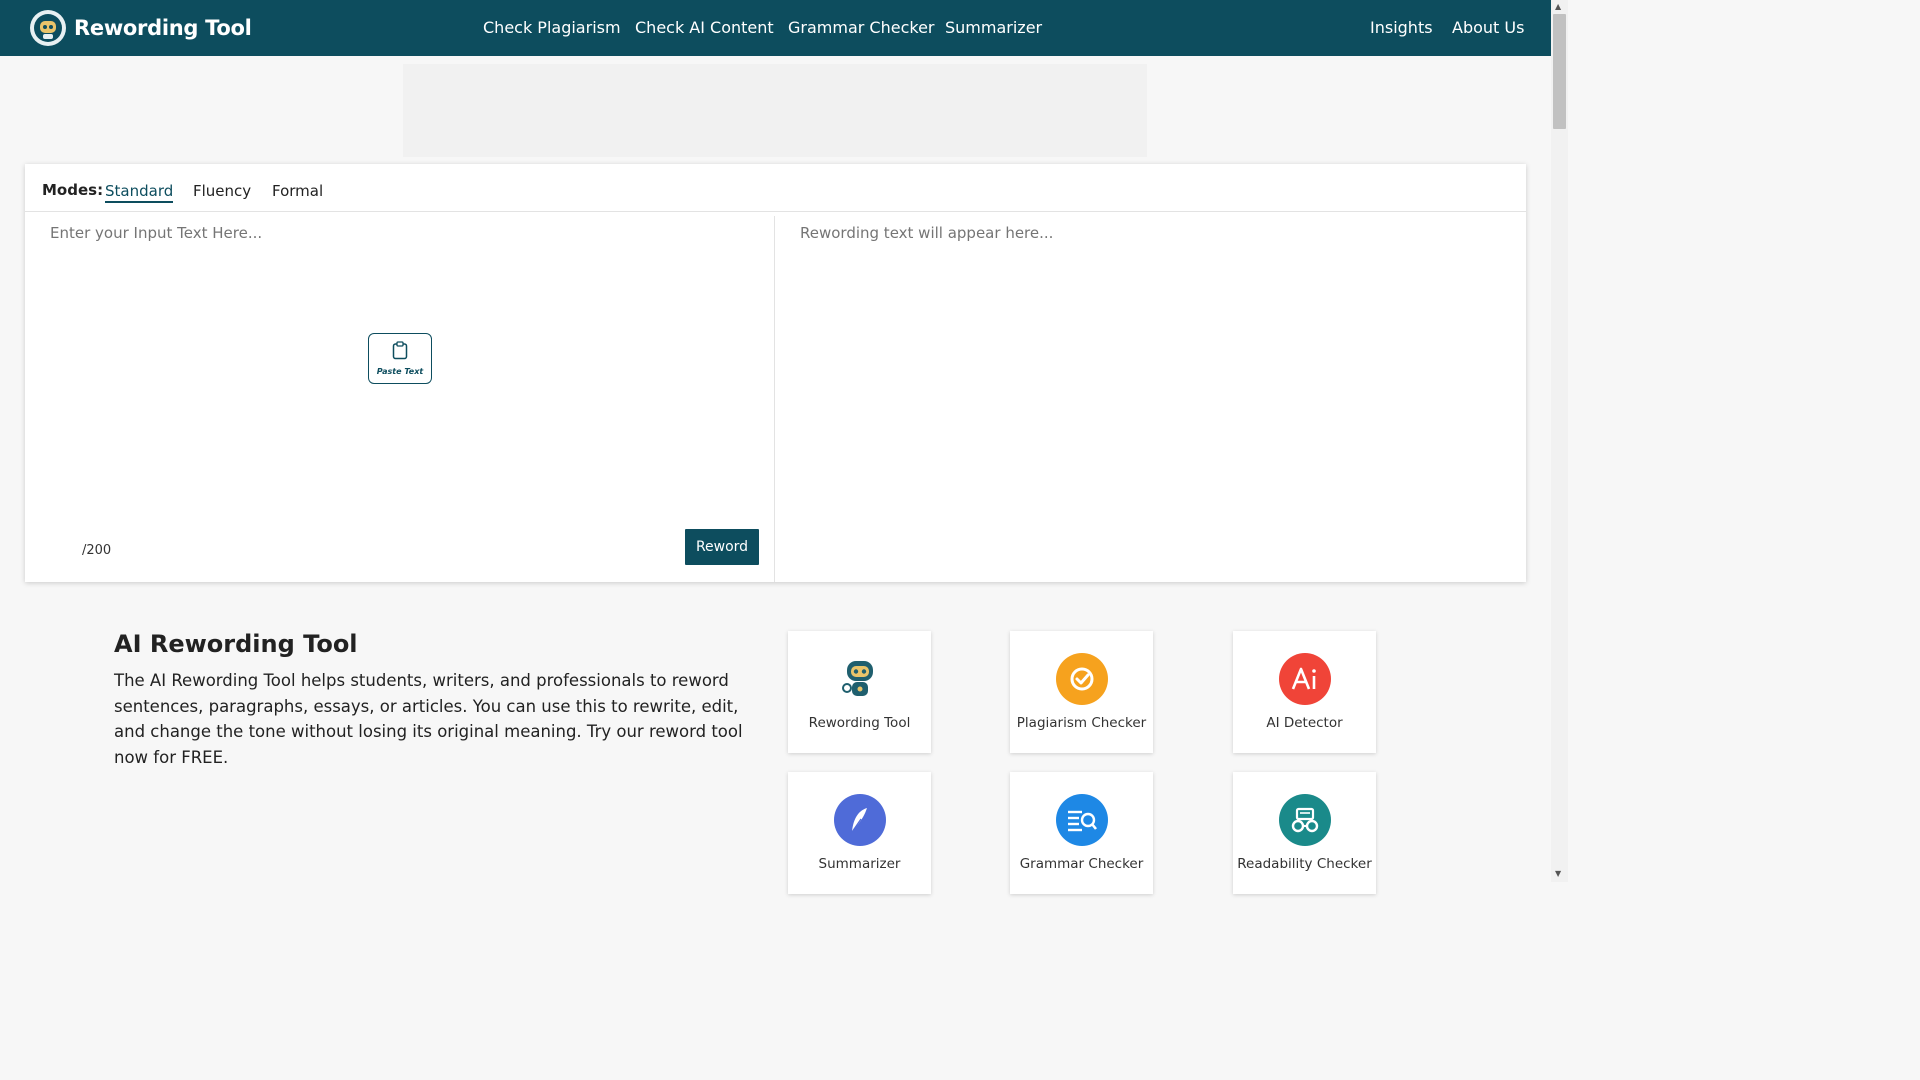 The width and height of the screenshot is (1920, 1080). Describe the element at coordinates (48, 28) in the screenshot. I see `robot-logo-icon` at that location.